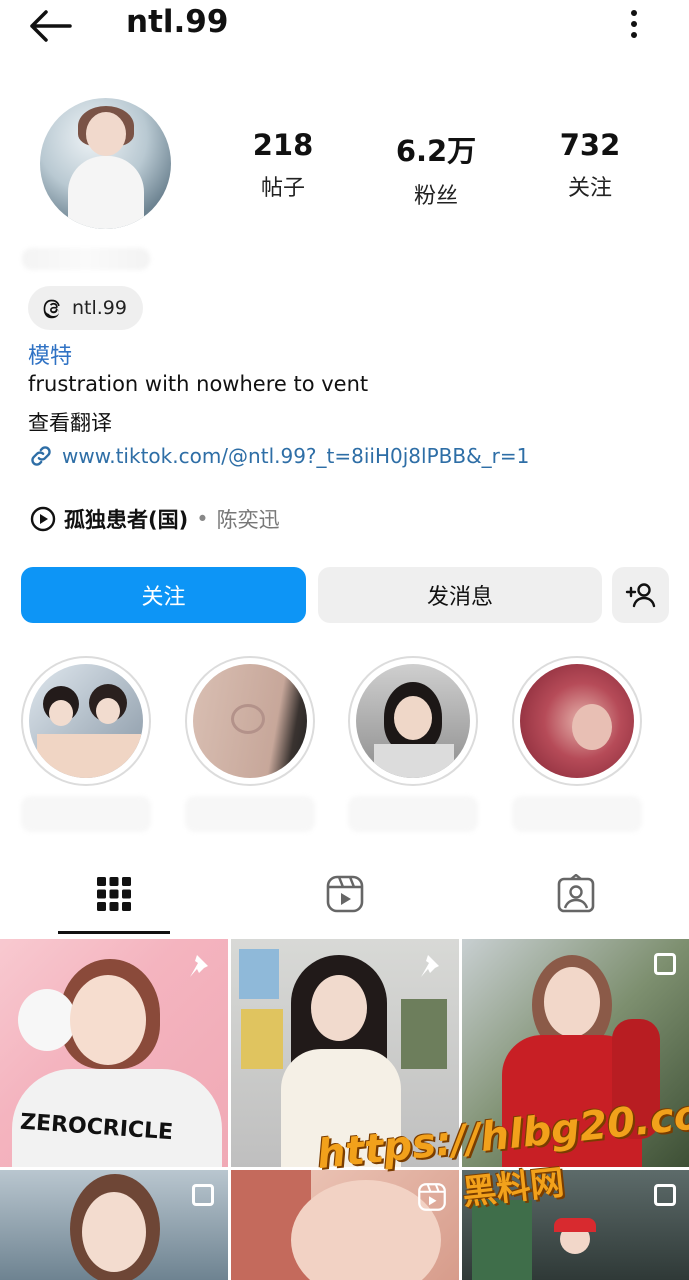 This screenshot has height=1280, width=689. I want to click on suggest-users-button, so click(640, 595).